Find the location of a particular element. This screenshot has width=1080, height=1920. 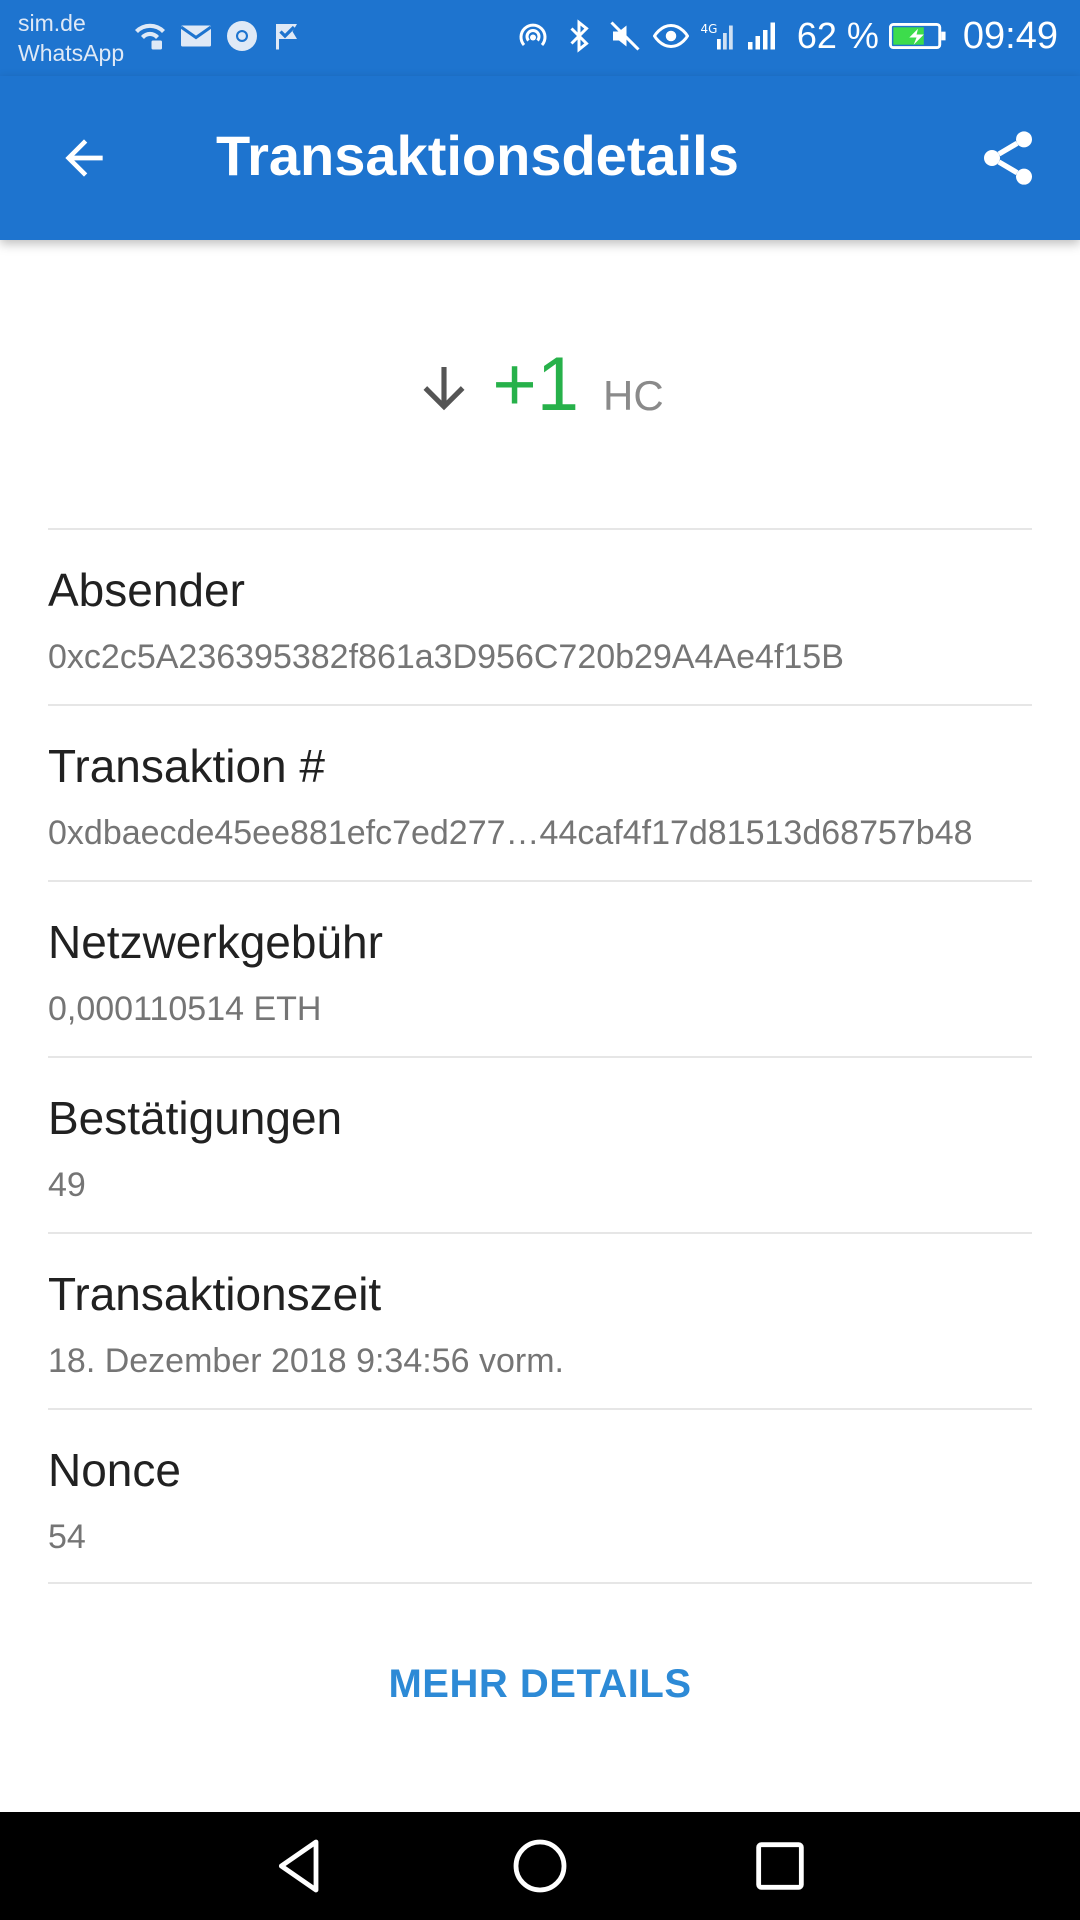

status-bar: sim.de WhatsApp 4G 62 % 09:49 is located at coordinates (540, 38).